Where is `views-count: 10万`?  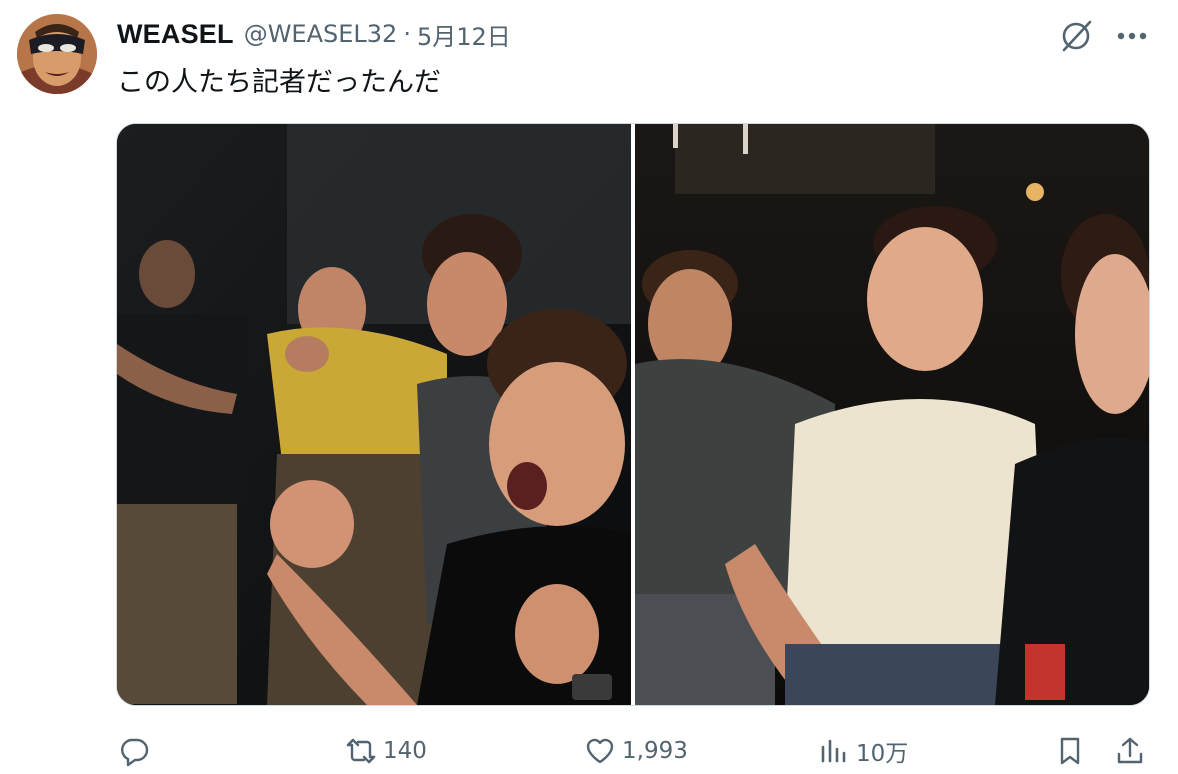
views-count: 10万 is located at coordinates (882, 754).